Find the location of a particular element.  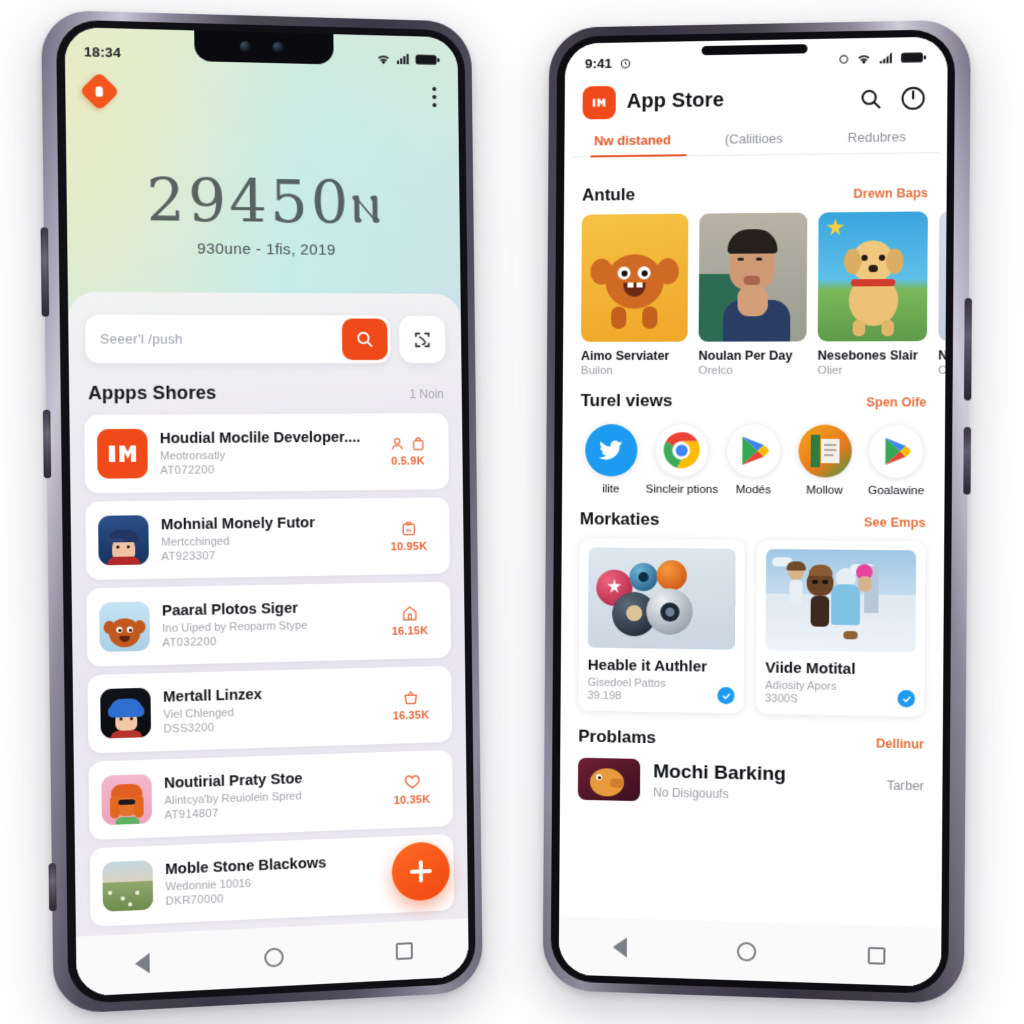

metric-icons is located at coordinates (411, 698).